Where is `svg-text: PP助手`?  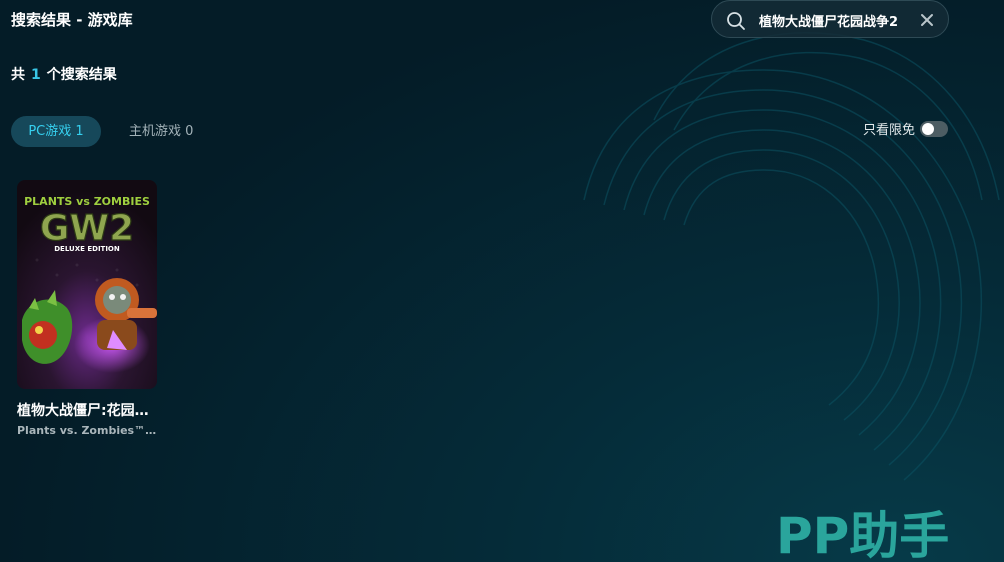
svg-text: PP助手 is located at coordinates (862, 534).